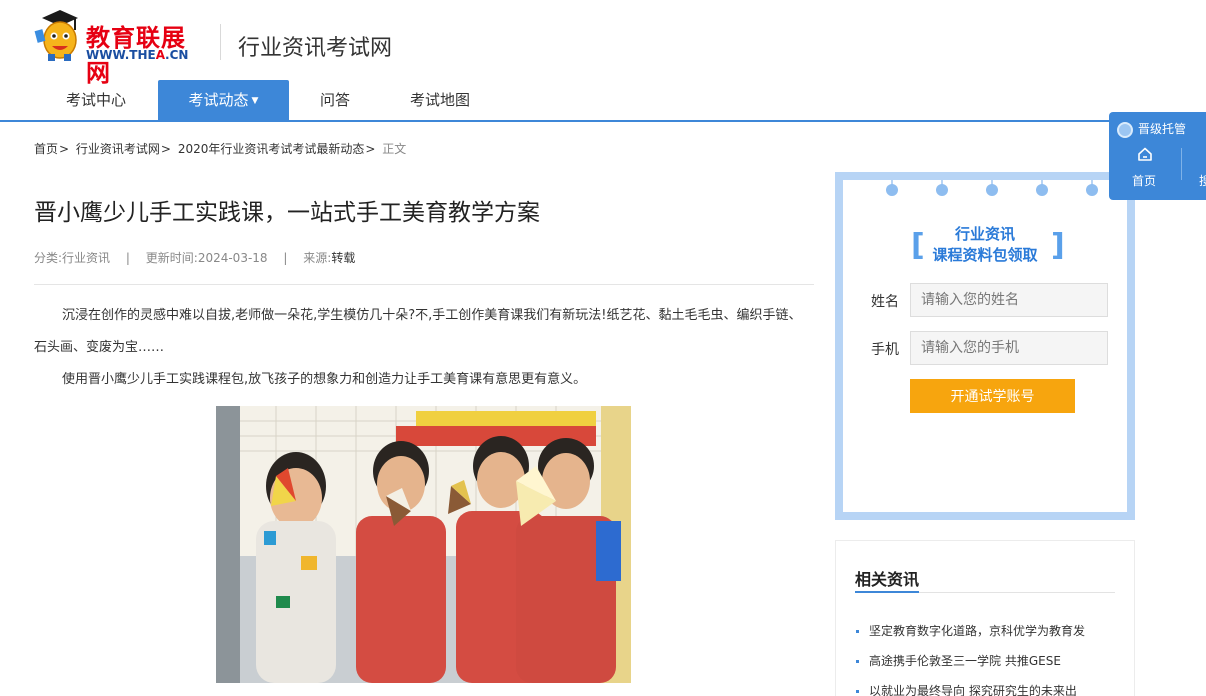 The image size is (1206, 696). What do you see at coordinates (271, 149) in the screenshot?
I see `breadcrumb-link-news: 2020年行业资讯考试考试最新动态` at bounding box center [271, 149].